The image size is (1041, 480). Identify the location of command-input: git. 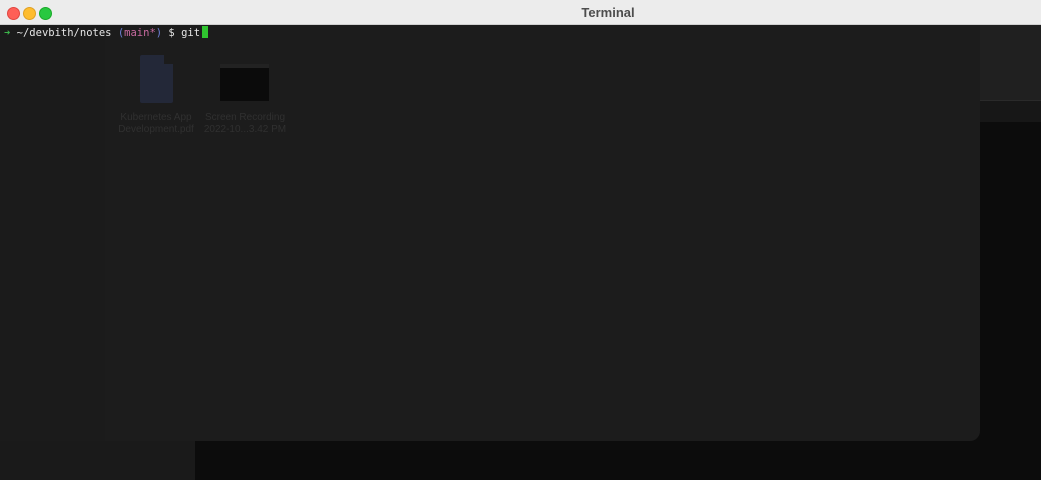
(190, 33).